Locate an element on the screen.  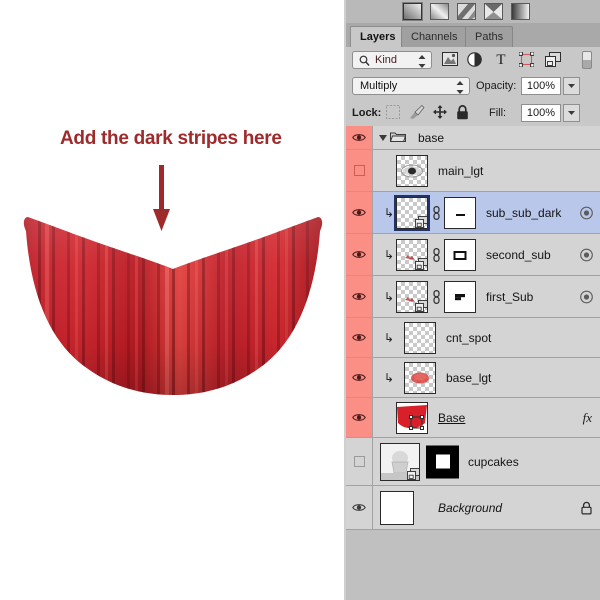
fill-dropdown-arrow is located at coordinates (571, 113).